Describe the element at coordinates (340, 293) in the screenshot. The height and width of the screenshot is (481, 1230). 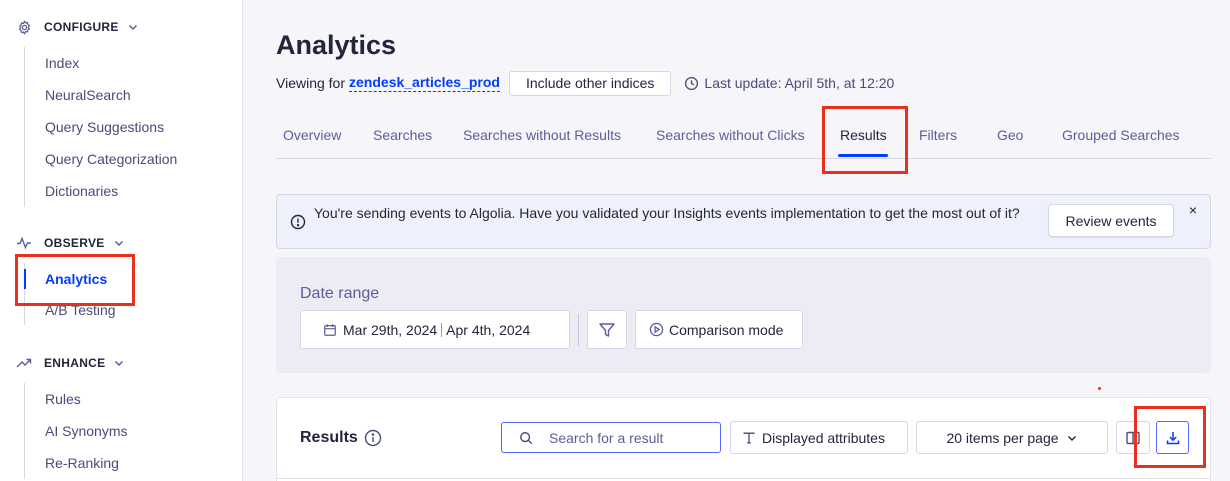
I see `date-range-label: Date range` at that location.